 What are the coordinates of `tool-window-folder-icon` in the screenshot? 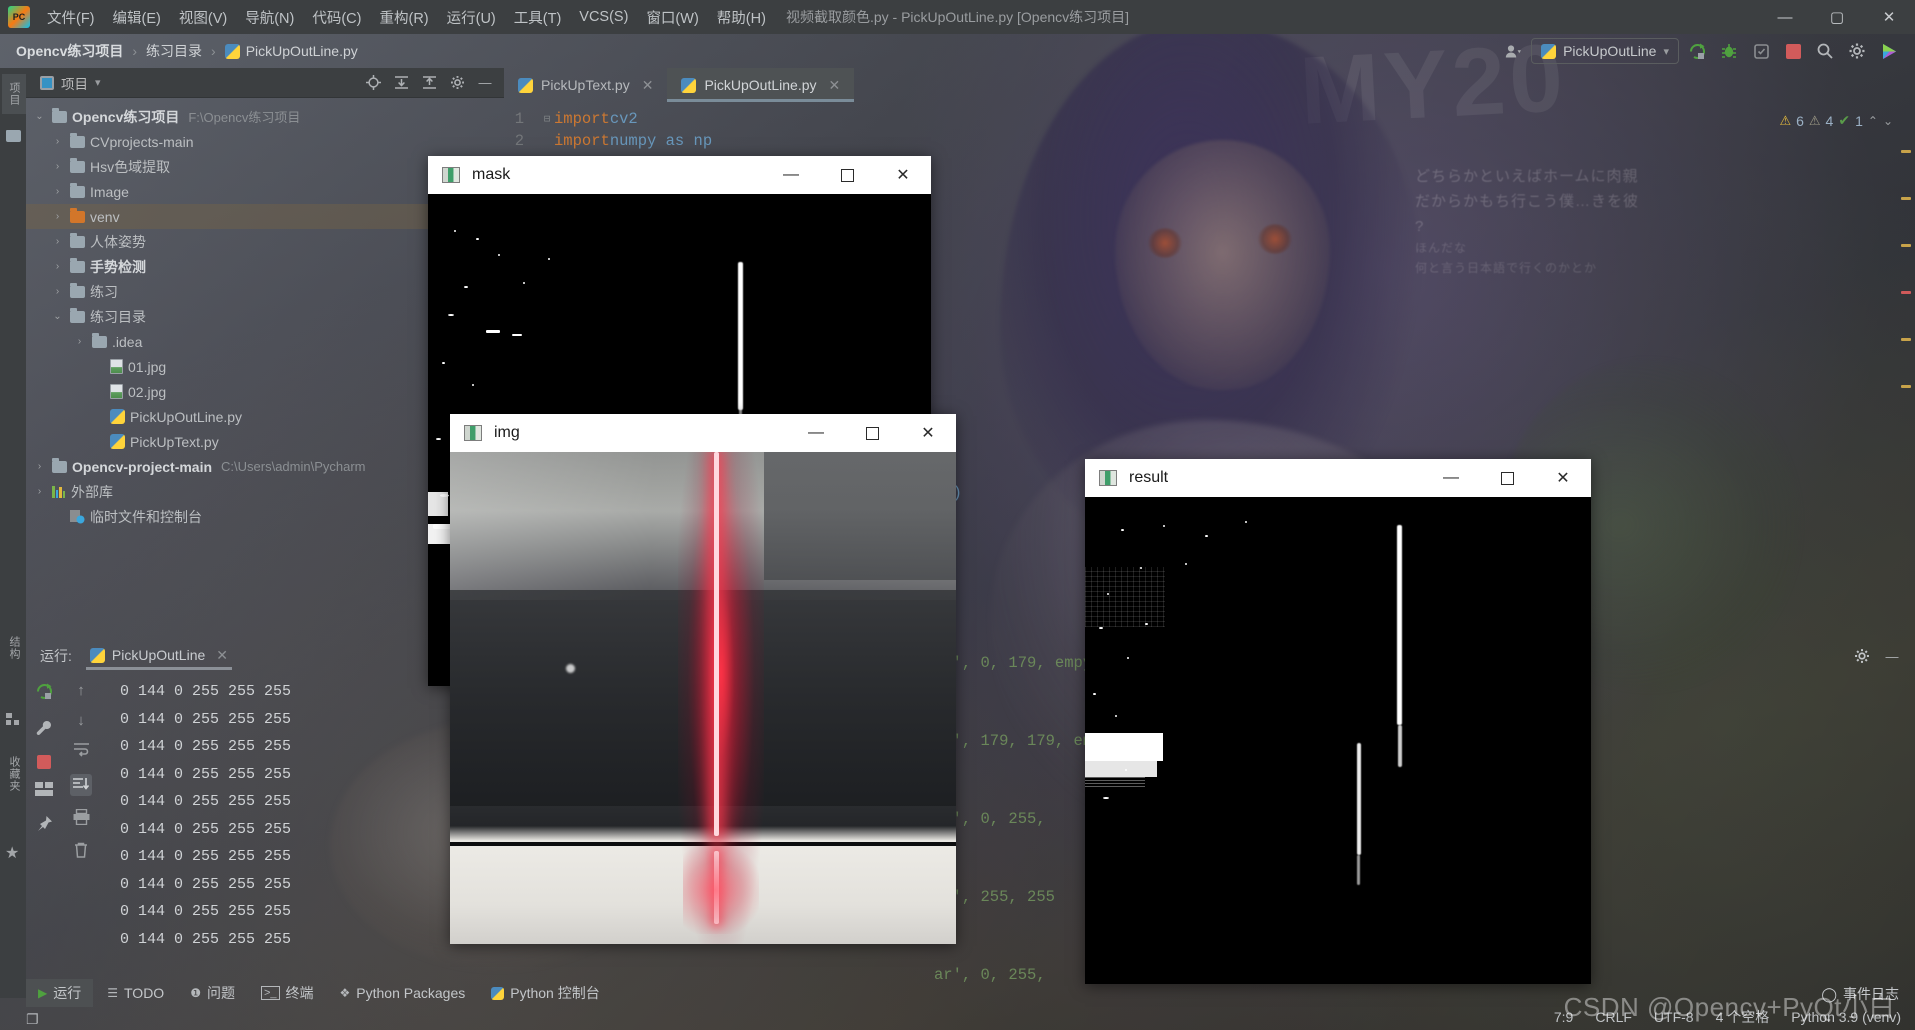 It's located at (13, 136).